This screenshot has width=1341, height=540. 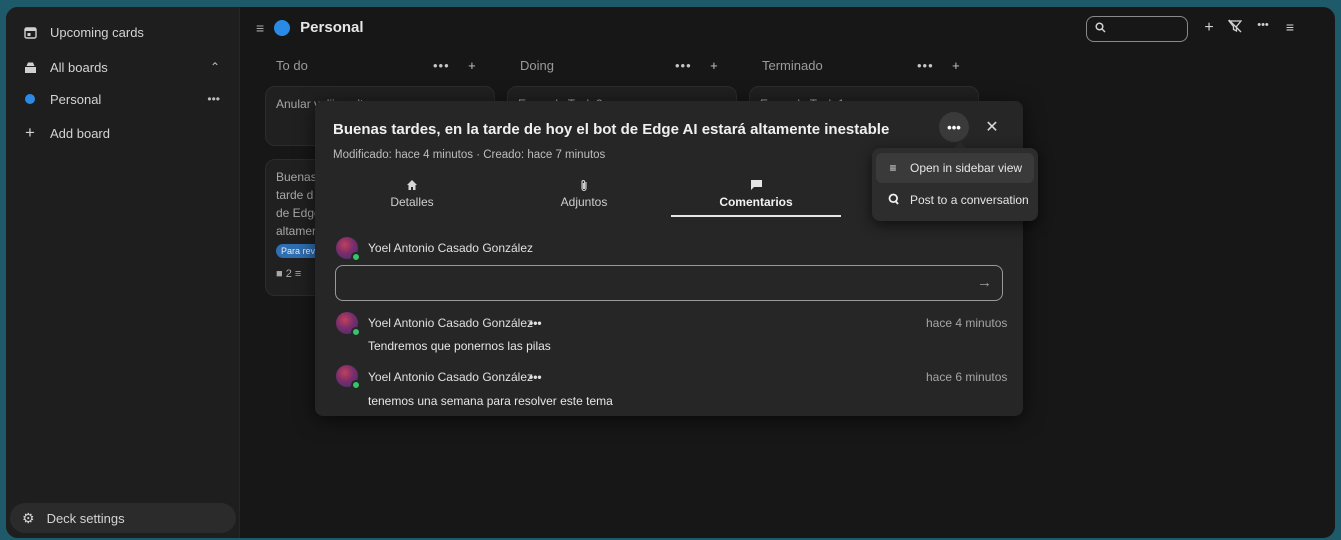 What do you see at coordinates (1100, 29) in the screenshot?
I see `search-icon` at bounding box center [1100, 29].